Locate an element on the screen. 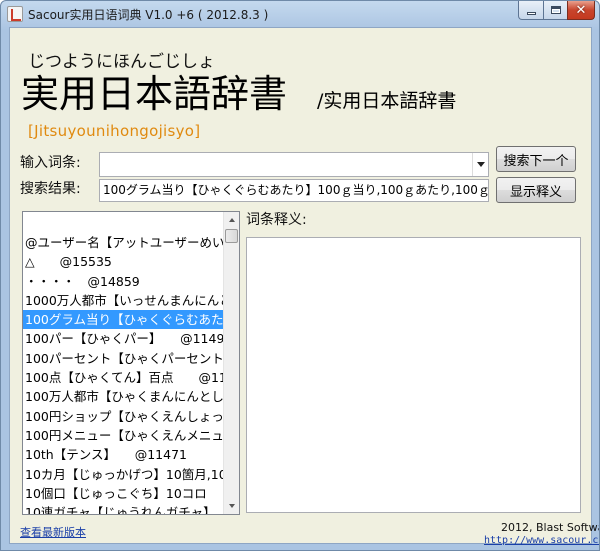 The width and height of the screenshot is (600, 551). check-update-link: 查看最新版本 is located at coordinates (53, 532).